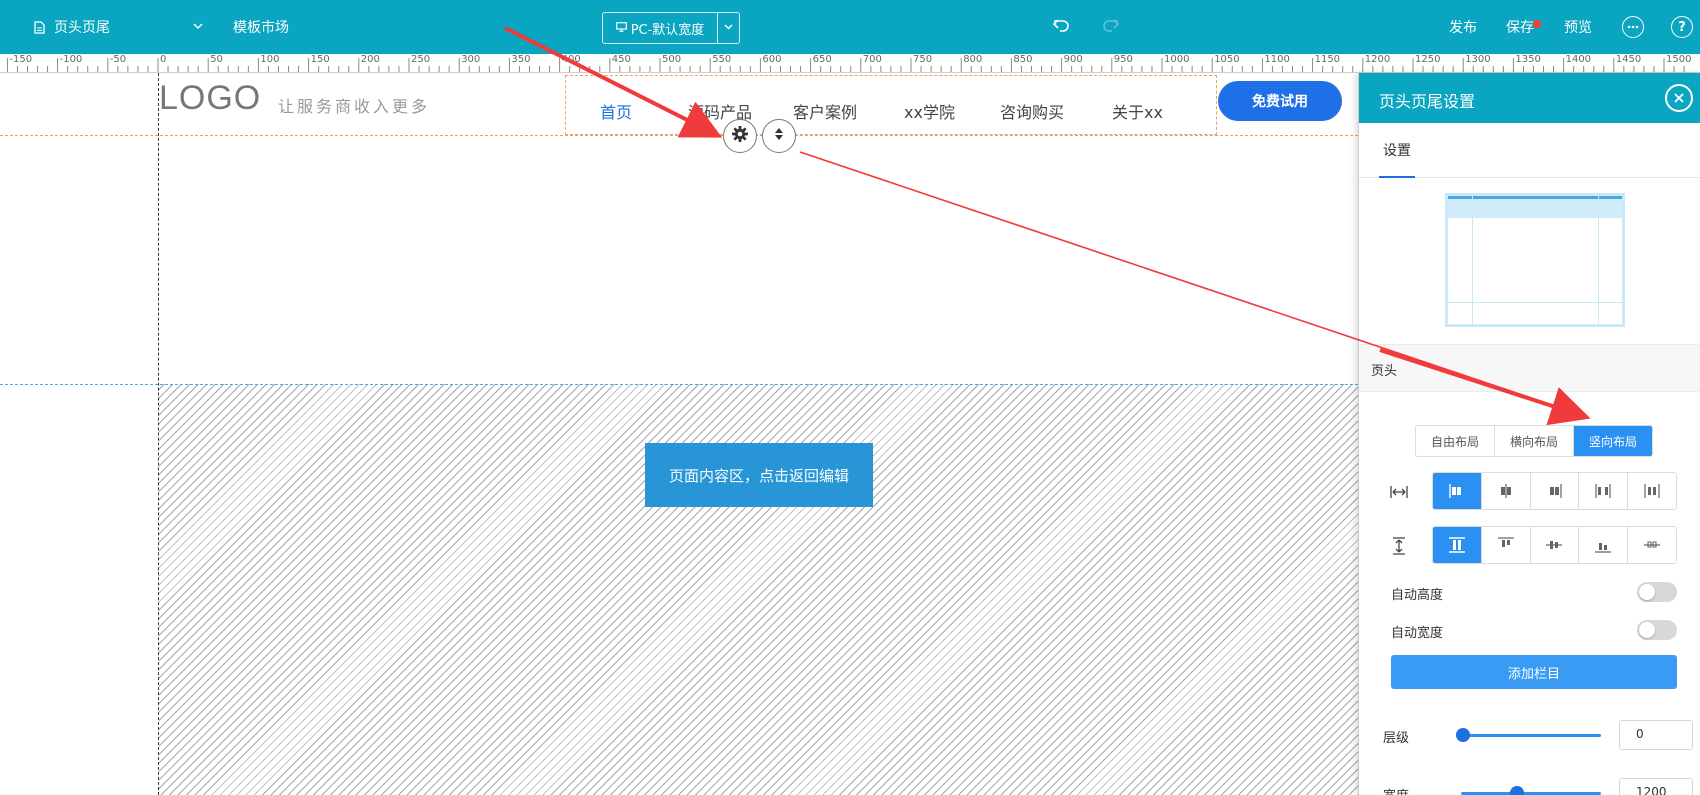  What do you see at coordinates (1604, 491) in the screenshot?
I see `space-between-button` at bounding box center [1604, 491].